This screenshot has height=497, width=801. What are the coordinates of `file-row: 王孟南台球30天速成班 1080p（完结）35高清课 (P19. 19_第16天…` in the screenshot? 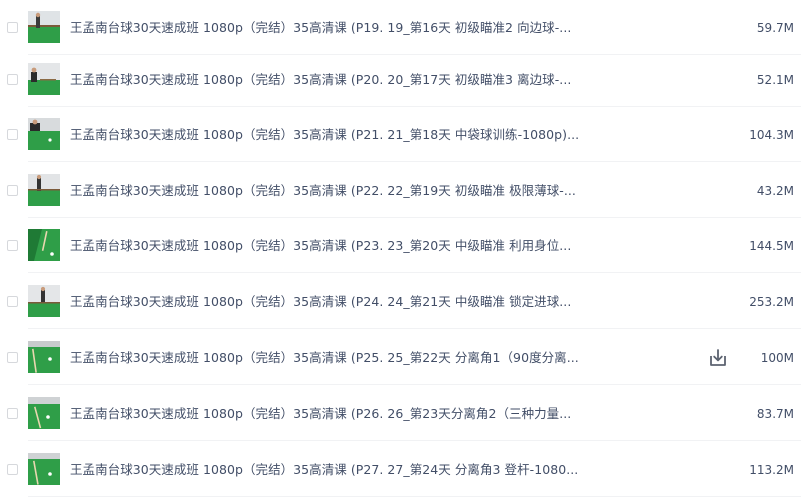 It's located at (400, 27).